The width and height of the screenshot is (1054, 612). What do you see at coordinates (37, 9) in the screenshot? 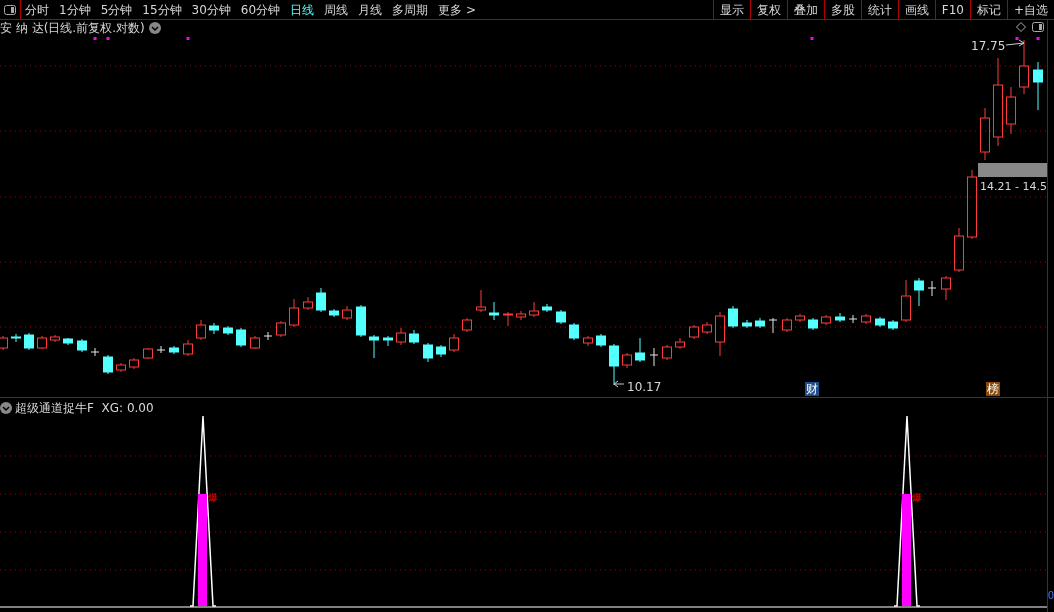
I see `period-tab: 分时` at bounding box center [37, 9].